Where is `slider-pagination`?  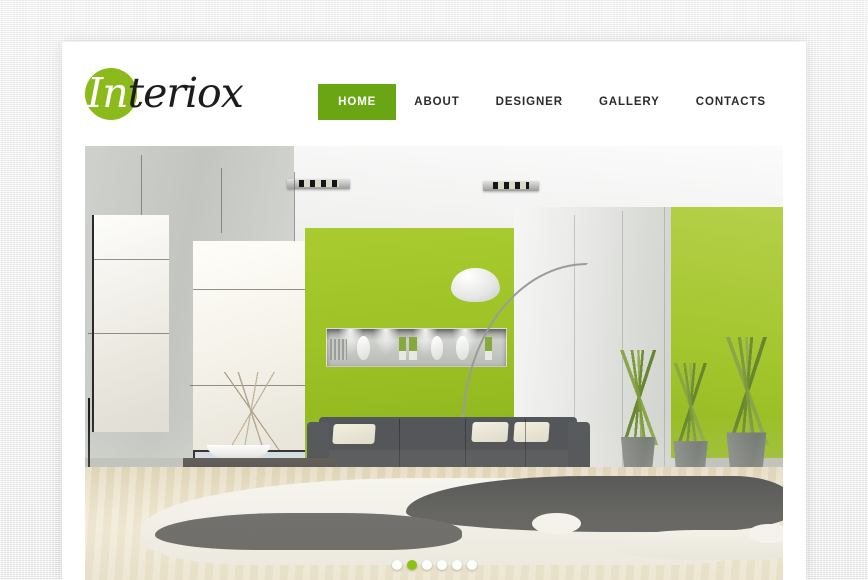
slider-pagination is located at coordinates (434, 565).